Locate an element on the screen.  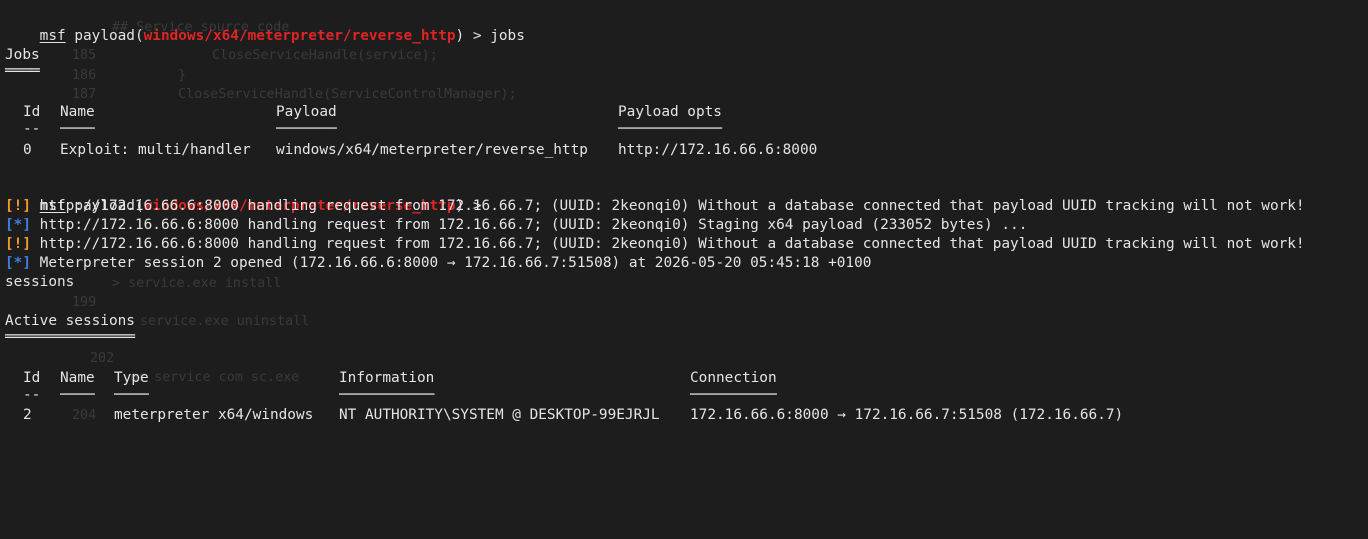
sessions-underline-id: -- is located at coordinates (32, 395).